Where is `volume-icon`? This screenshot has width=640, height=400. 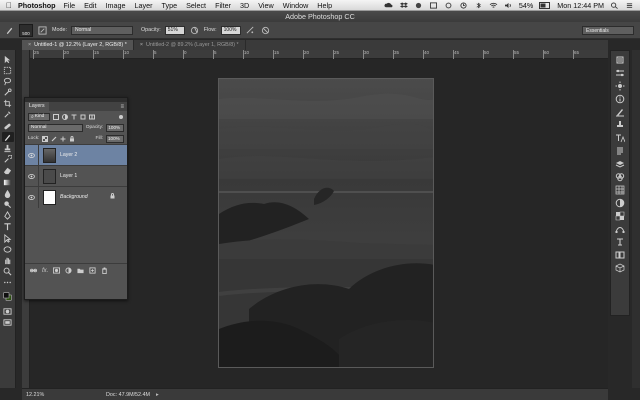
volume-icon is located at coordinates (508, 5).